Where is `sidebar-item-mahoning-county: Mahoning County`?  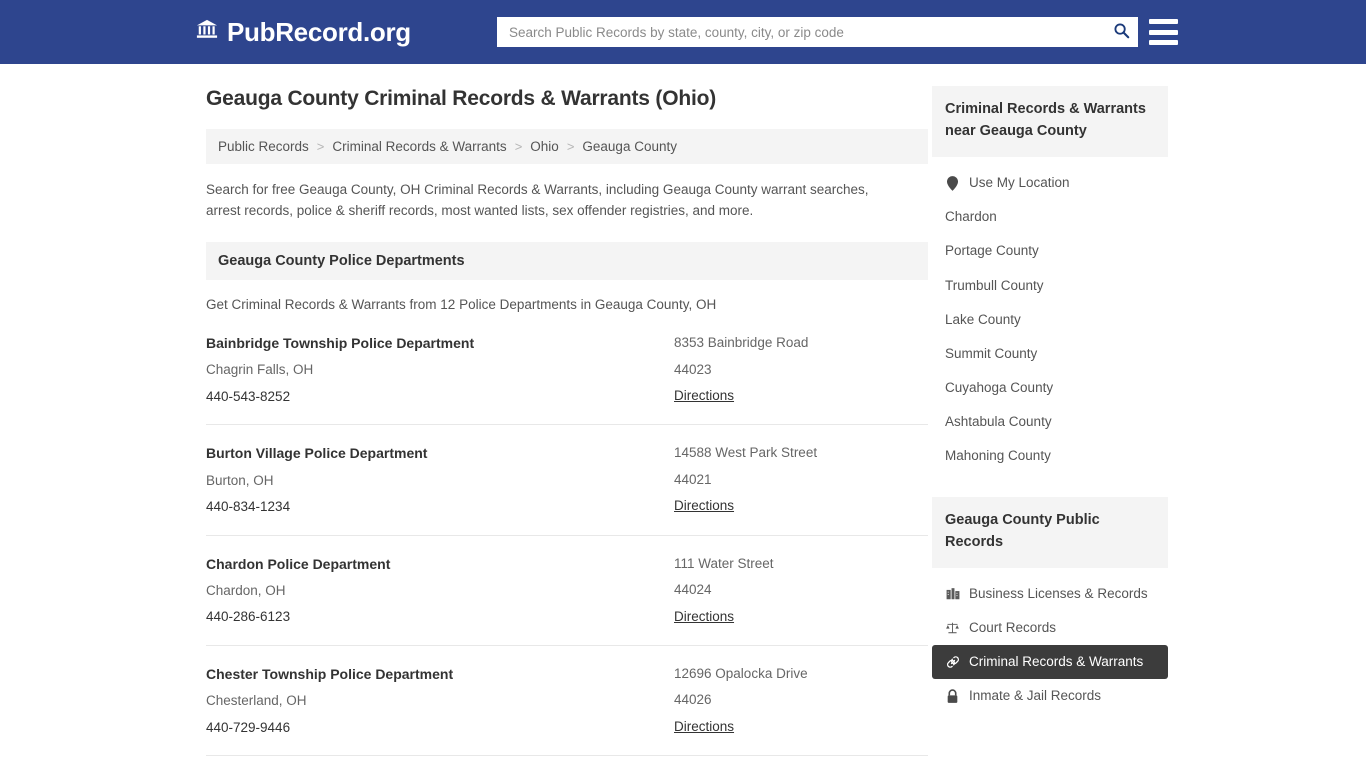 sidebar-item-mahoning-county: Mahoning County is located at coordinates (1050, 456).